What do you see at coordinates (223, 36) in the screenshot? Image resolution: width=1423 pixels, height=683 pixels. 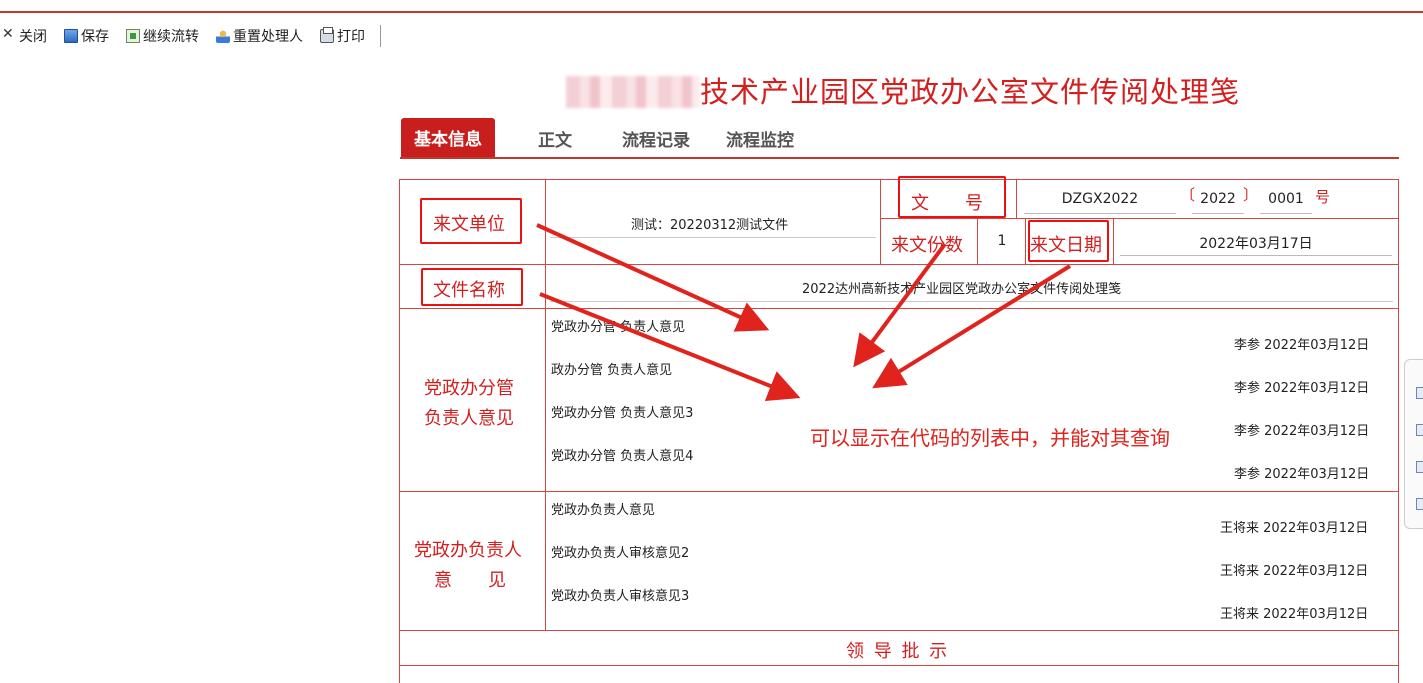 I see `user-icon` at bounding box center [223, 36].